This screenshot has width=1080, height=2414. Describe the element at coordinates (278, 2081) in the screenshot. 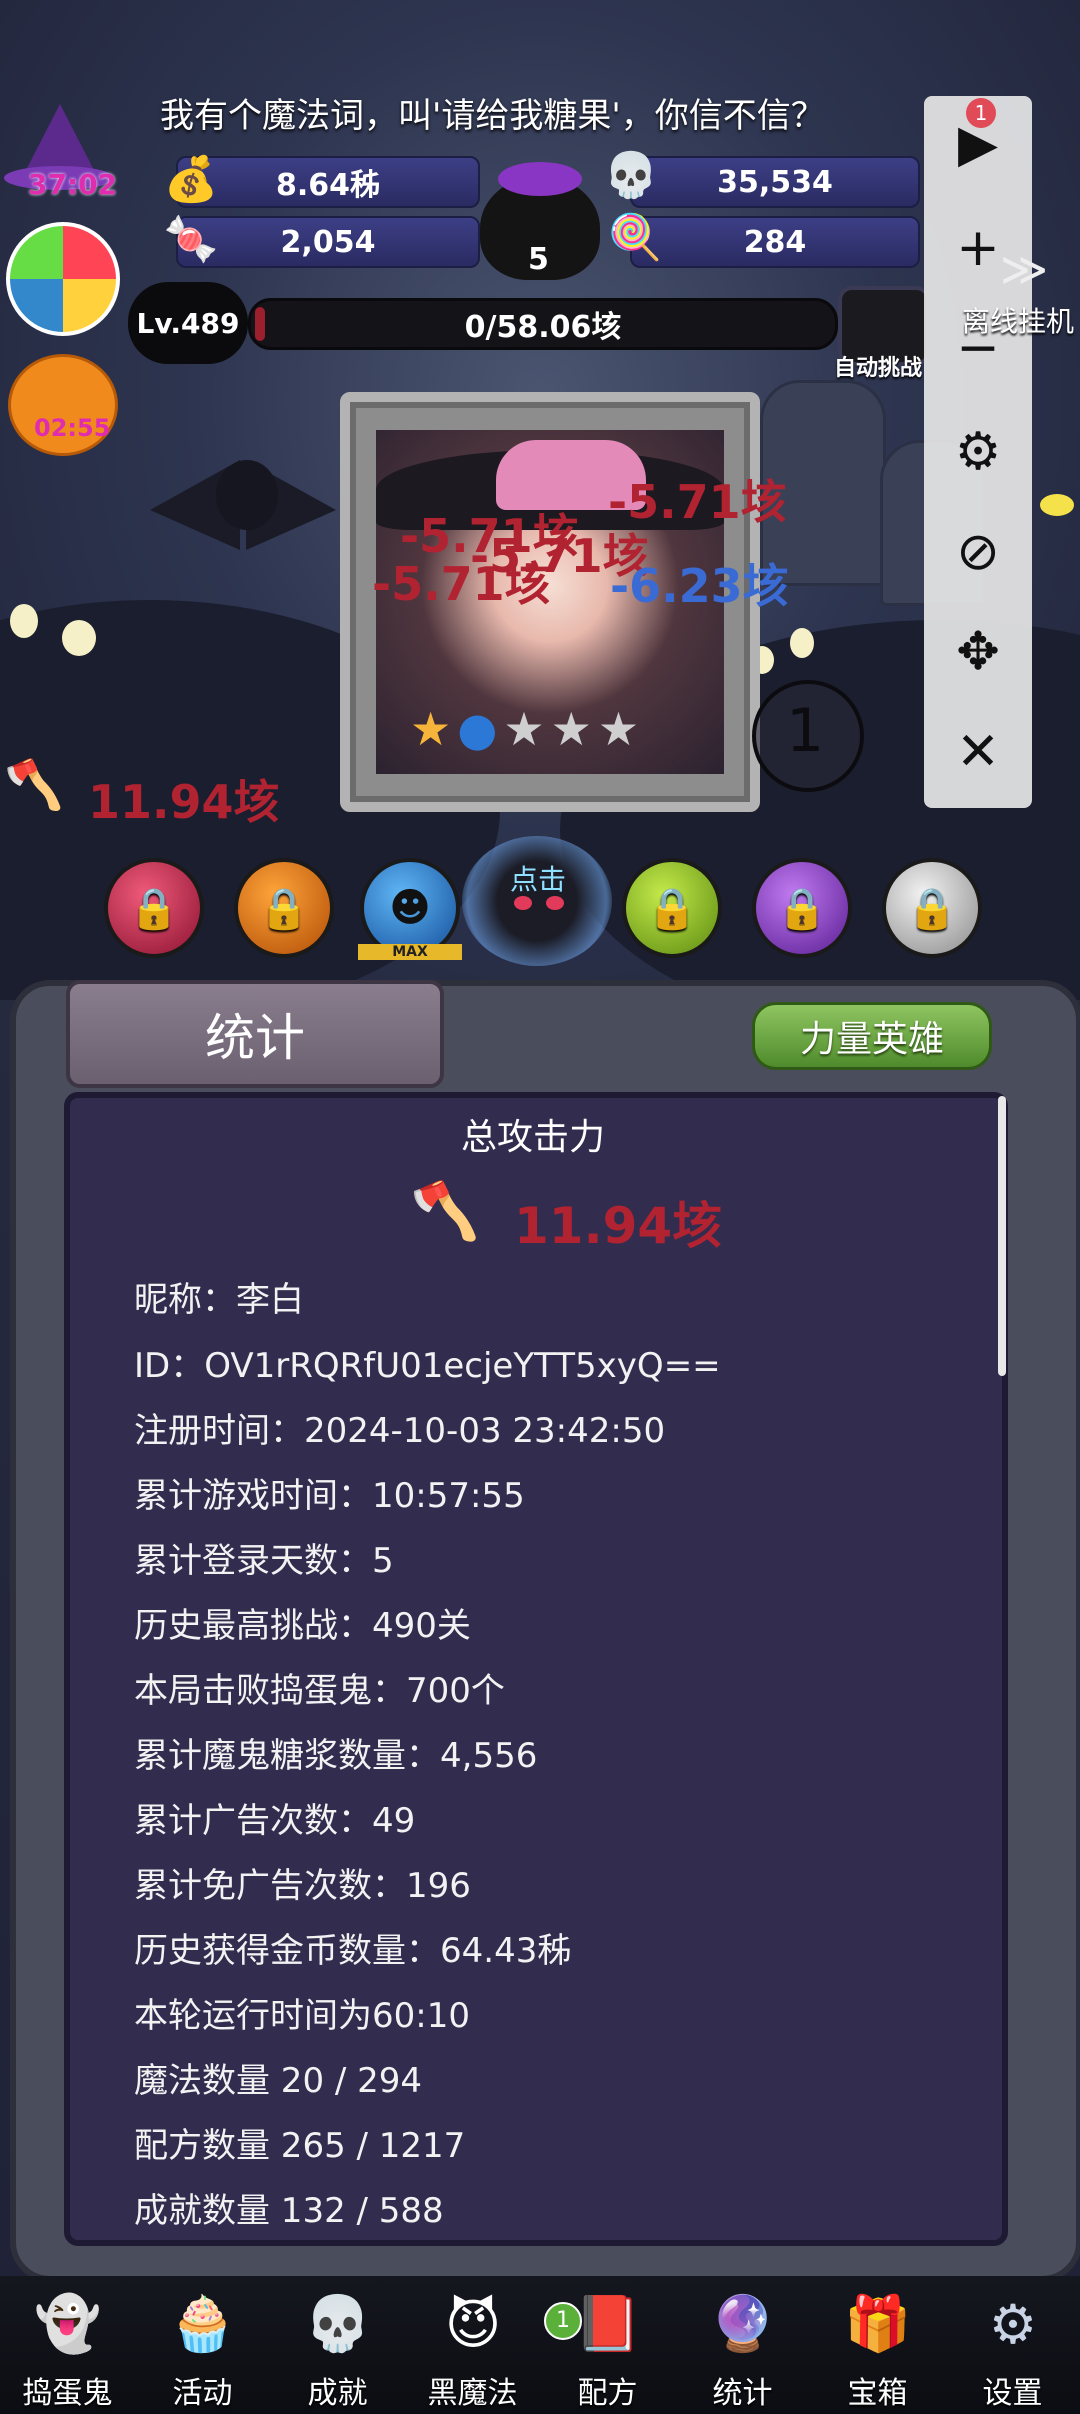

I see `stat-magic-count: 魔法数量 20 / 294` at that location.